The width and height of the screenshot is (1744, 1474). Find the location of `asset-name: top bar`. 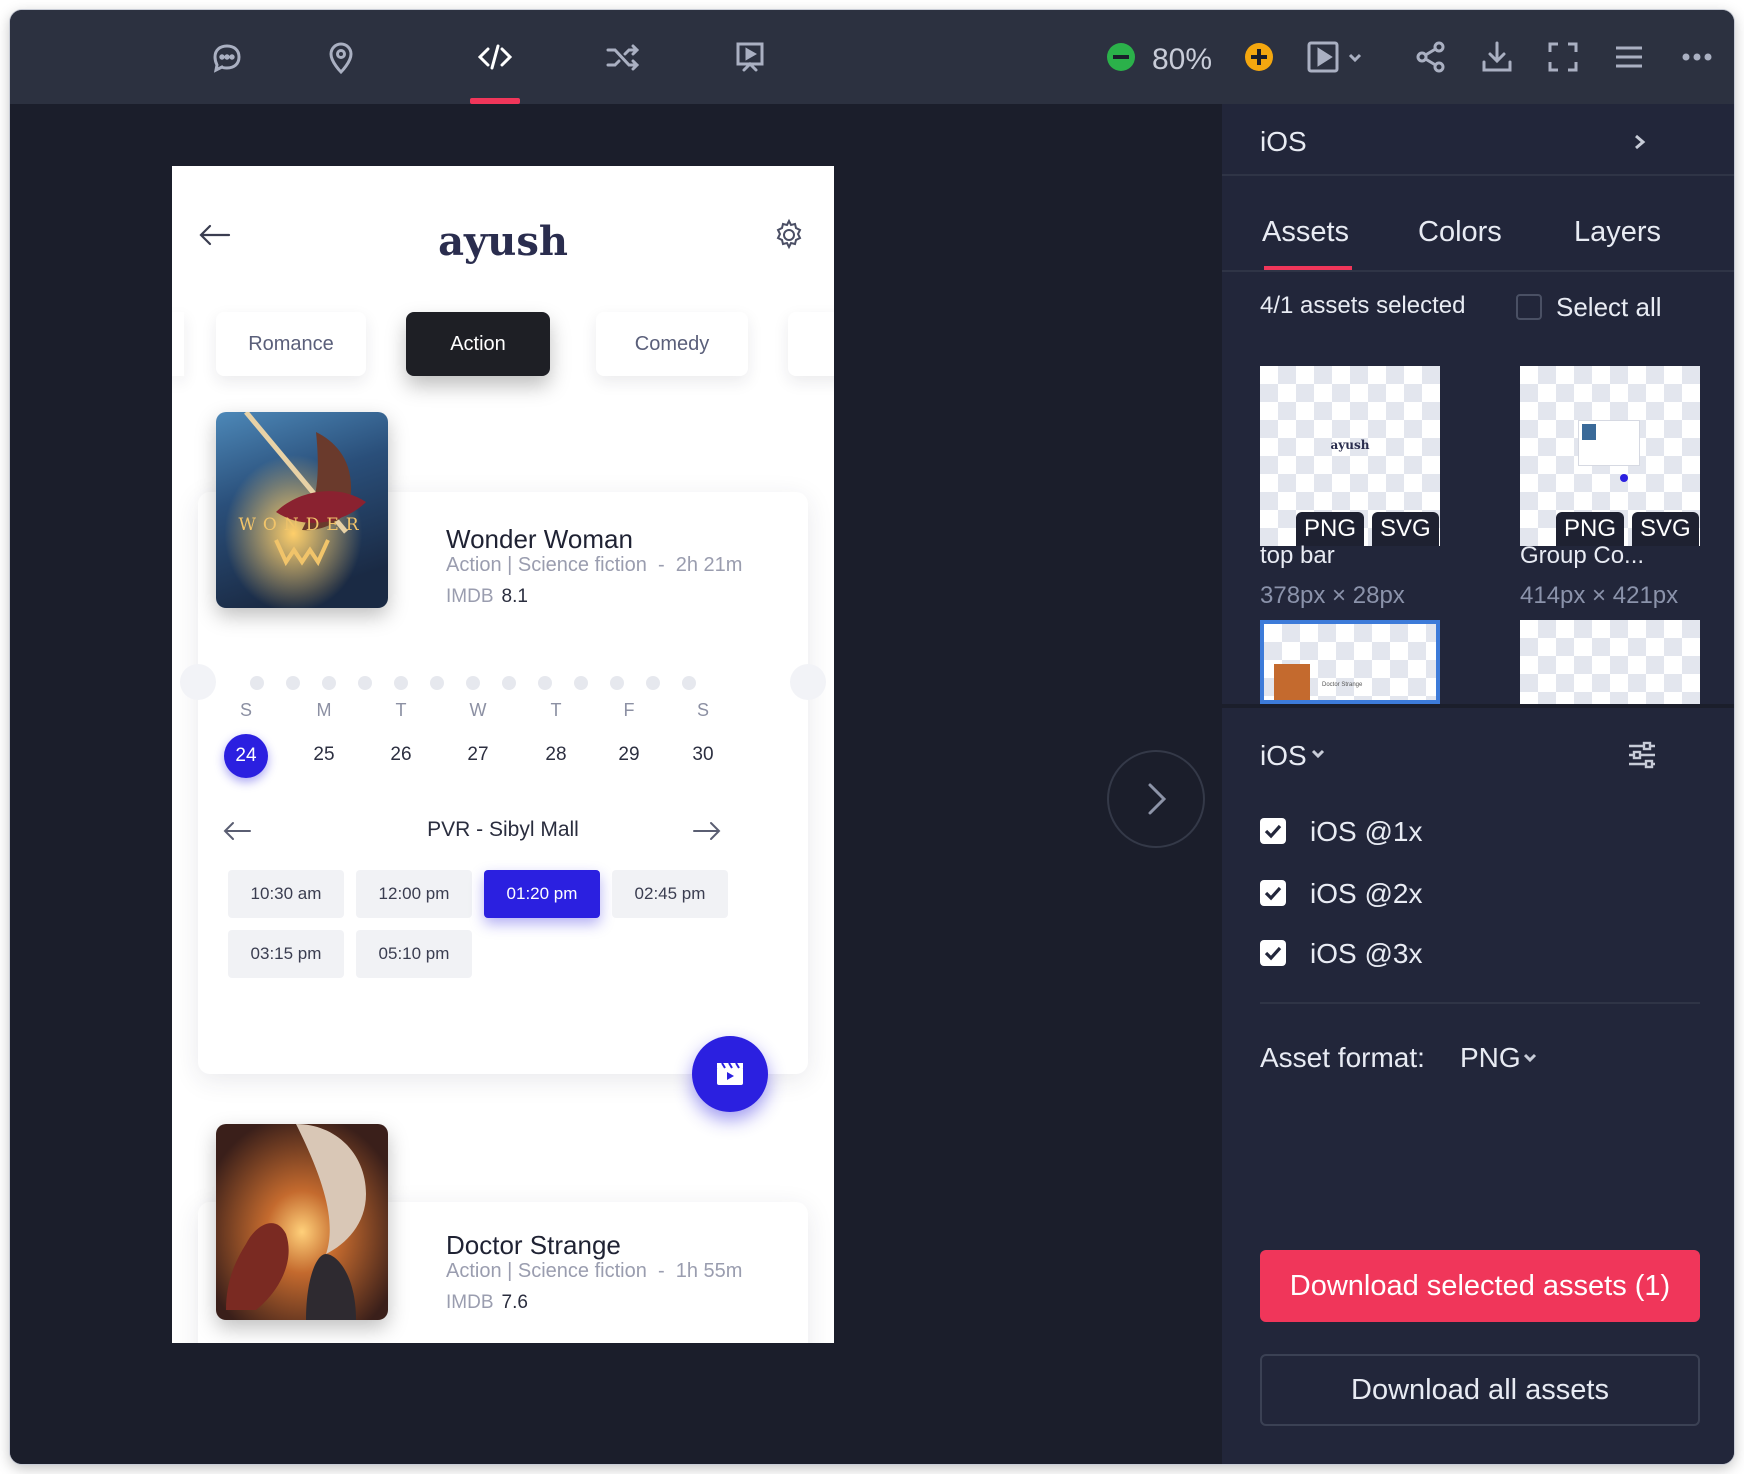

asset-name: top bar is located at coordinates (1297, 555).